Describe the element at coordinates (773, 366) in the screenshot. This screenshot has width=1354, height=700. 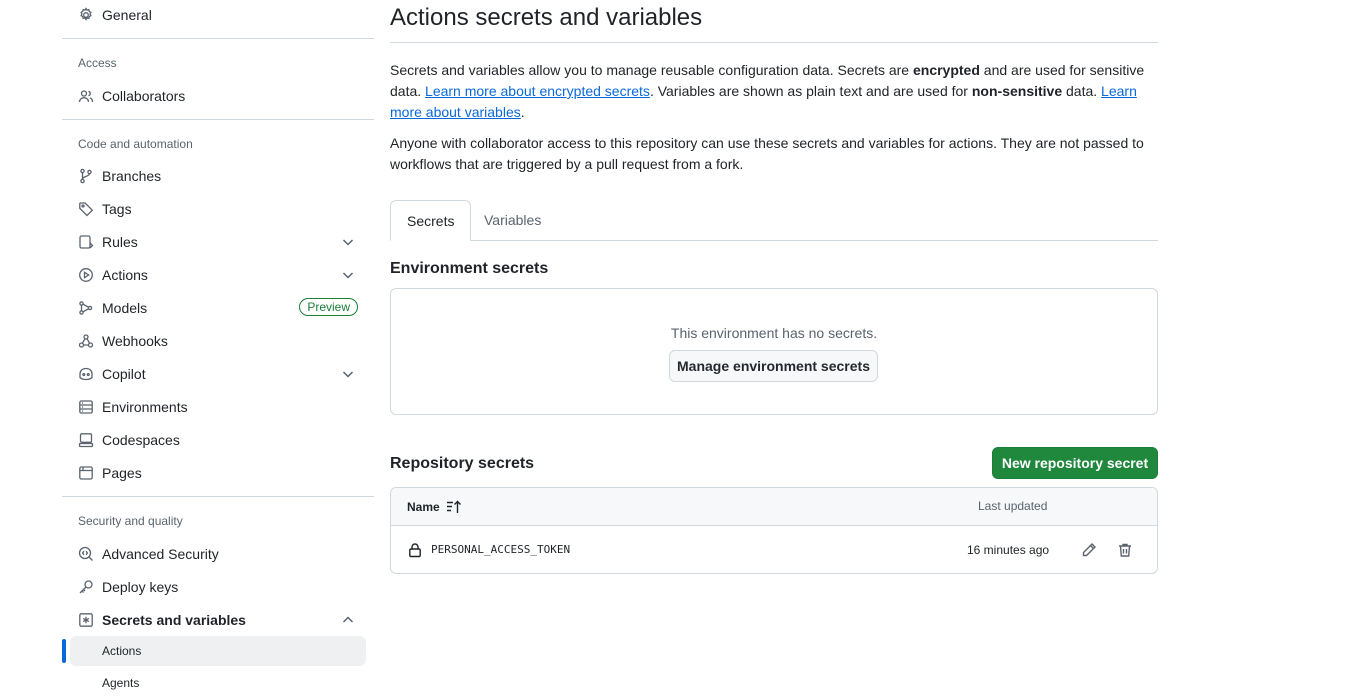
I see `manage-environment-secrets-button: Manage environment secrets` at that location.